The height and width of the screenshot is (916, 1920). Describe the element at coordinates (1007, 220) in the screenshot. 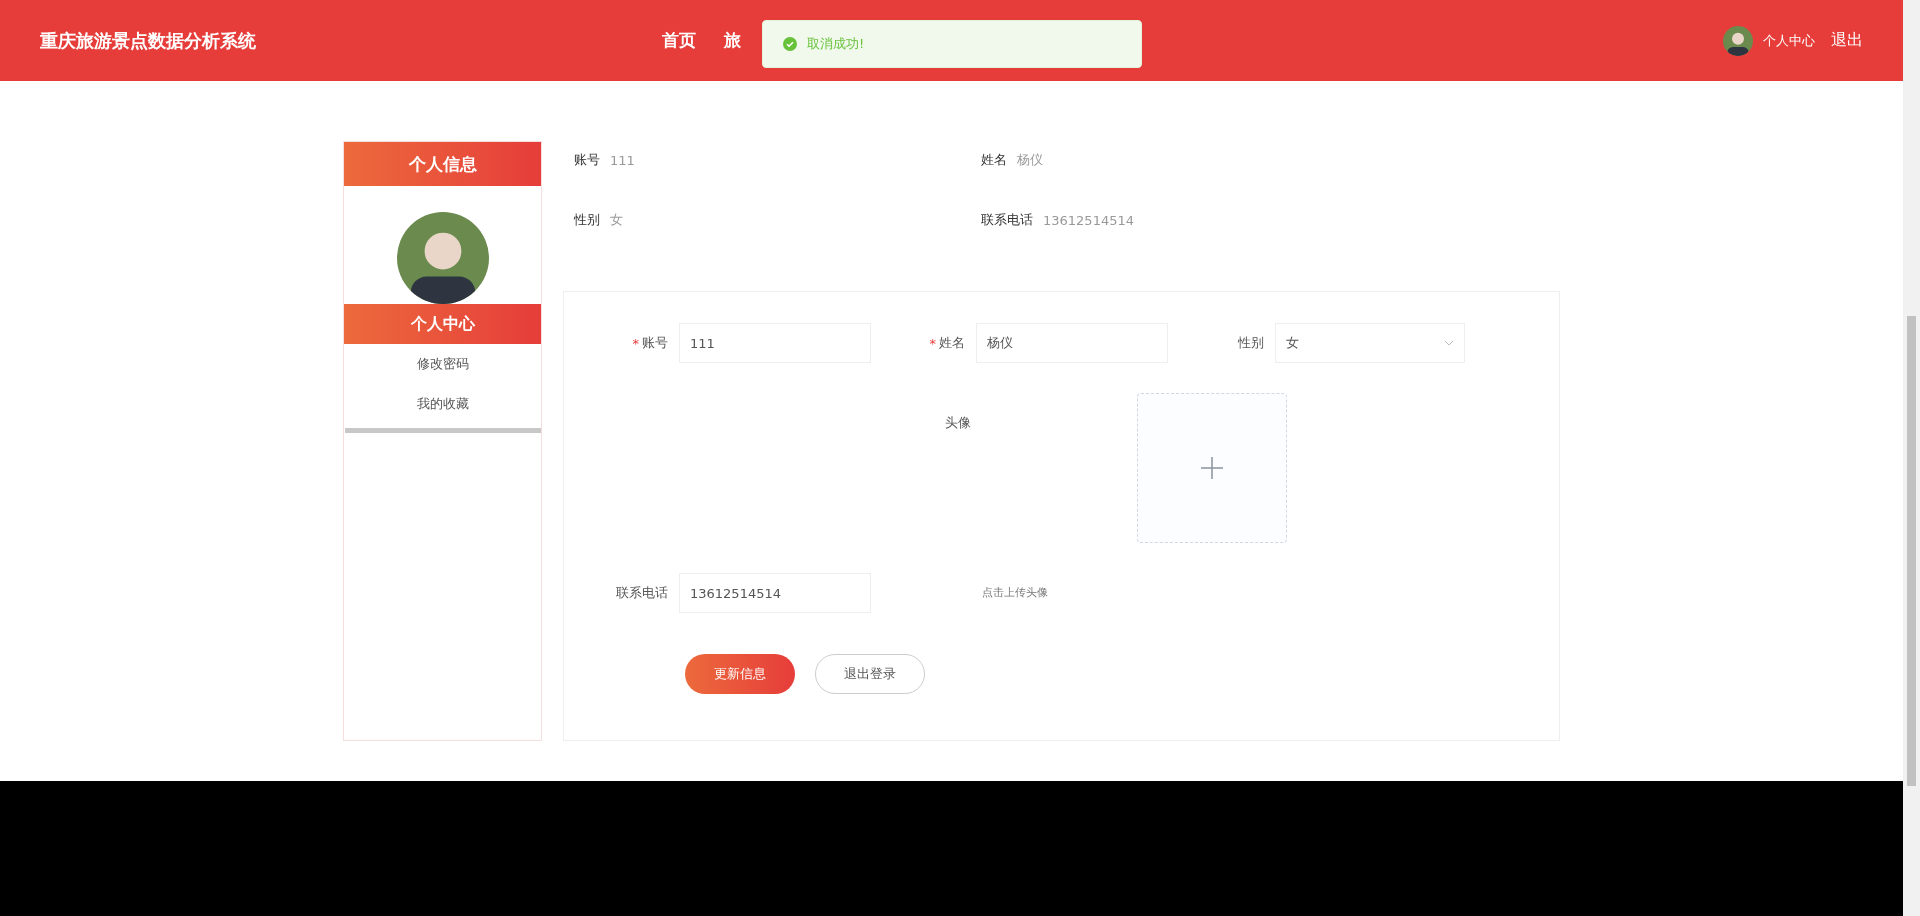

I see `info-label: 联系电话` at that location.